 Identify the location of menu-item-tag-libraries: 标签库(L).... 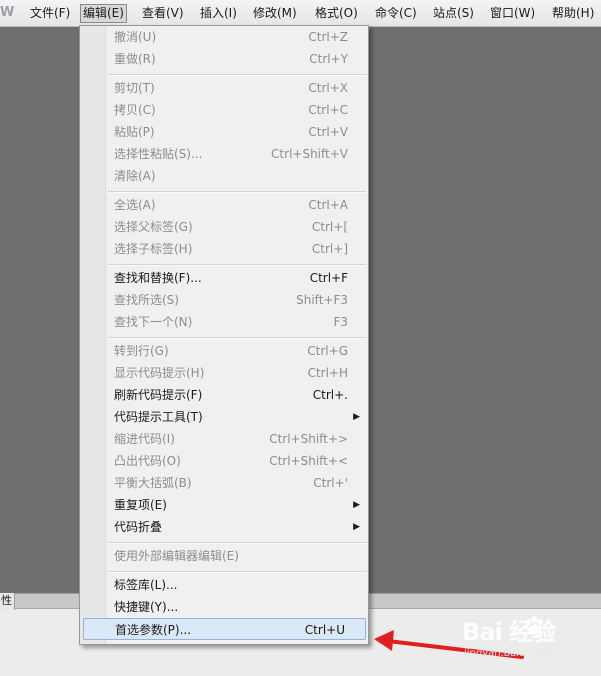
(237, 585).